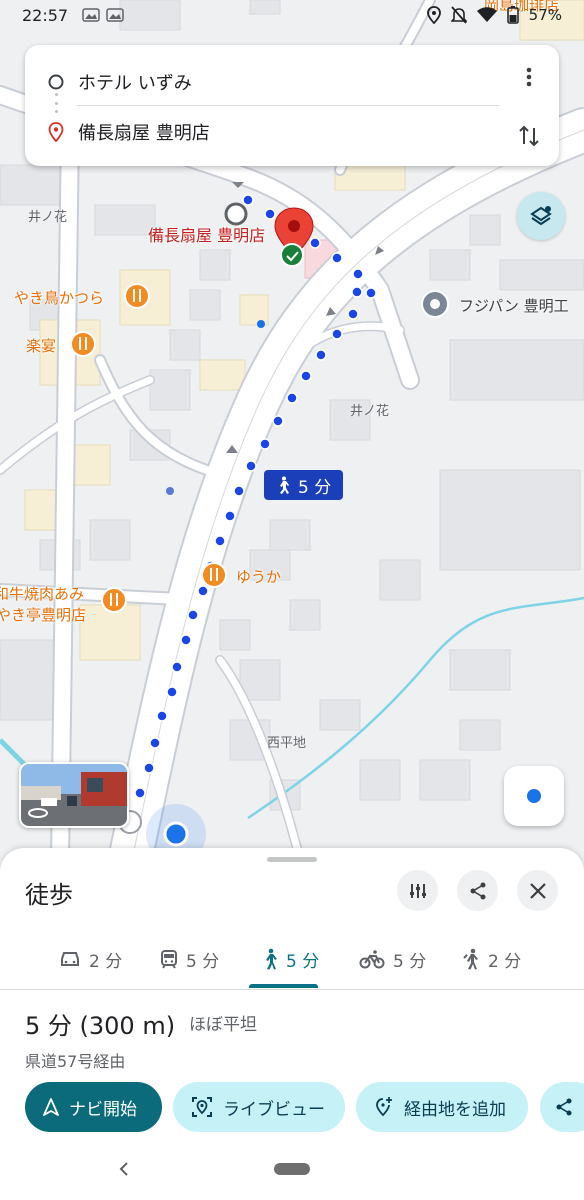 Image resolution: width=584 pixels, height=1200 pixels. I want to click on travel-mode-tabs: 2 分 5 分 5 分 5 分 2 分, so click(292, 959).